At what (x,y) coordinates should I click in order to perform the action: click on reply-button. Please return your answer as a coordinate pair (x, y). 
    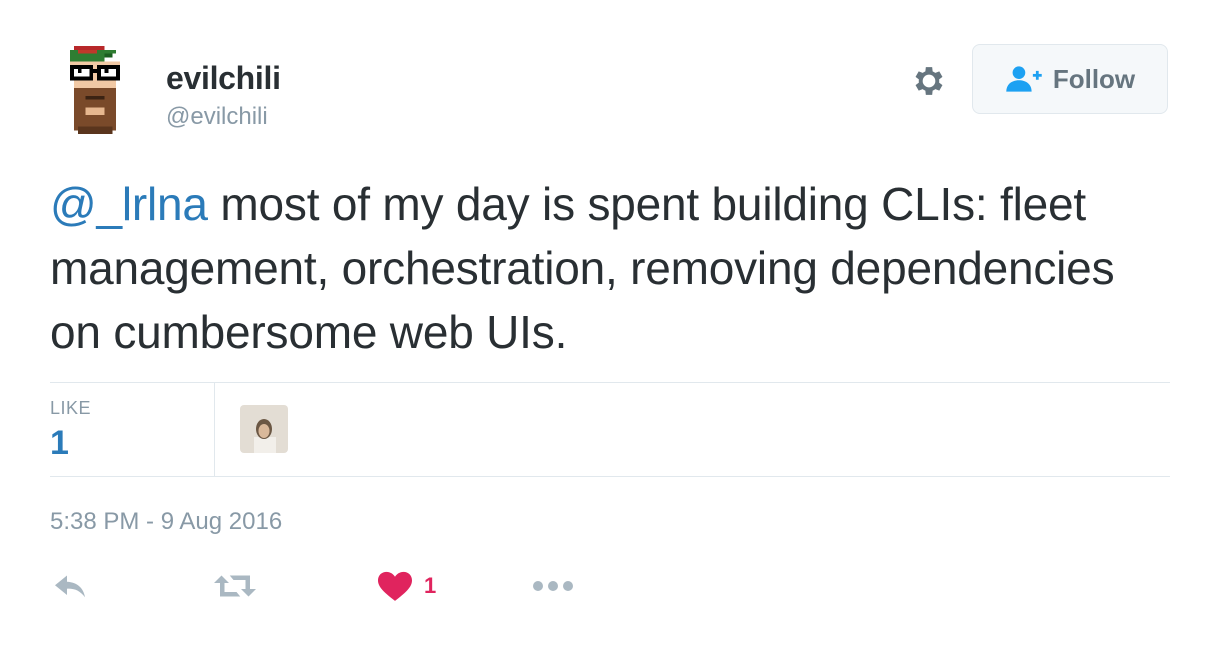
    Looking at the image, I should click on (70, 586).